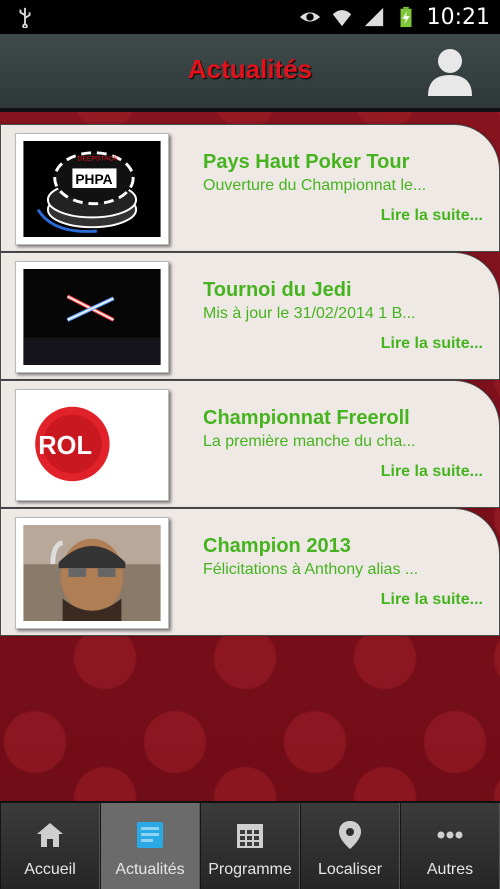 The height and width of the screenshot is (889, 500). Describe the element at coordinates (277, 546) in the screenshot. I see `news-title: Champion 2013` at that location.